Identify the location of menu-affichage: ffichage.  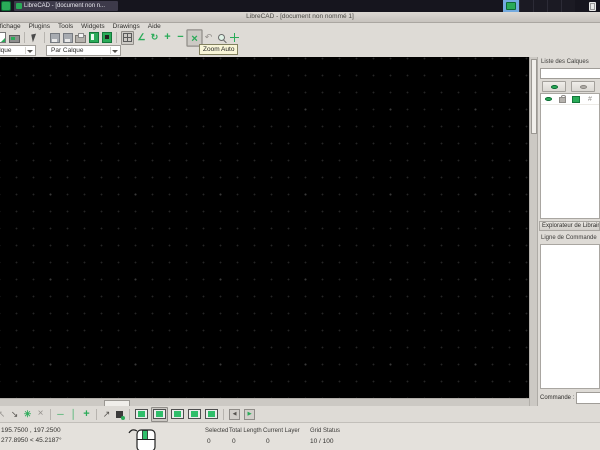
(12, 26).